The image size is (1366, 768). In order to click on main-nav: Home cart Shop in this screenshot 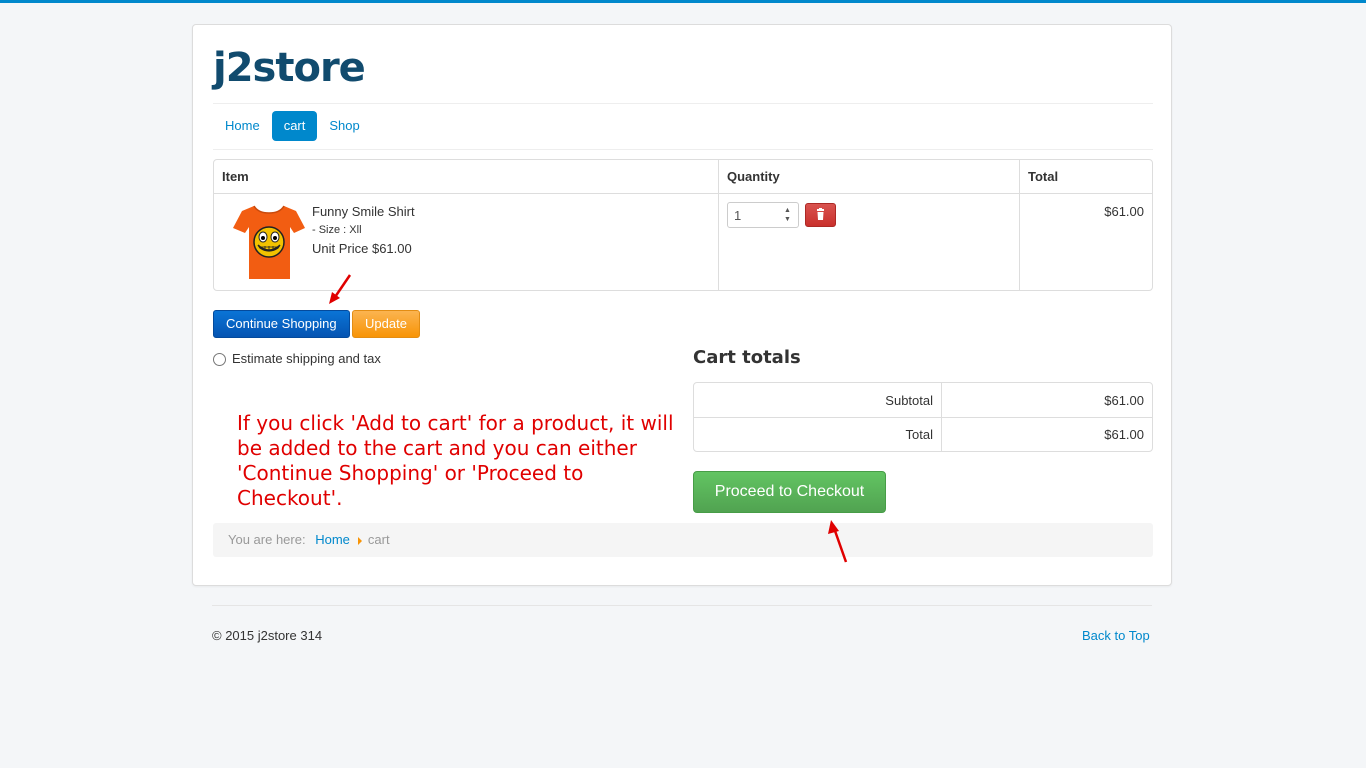, I will do `click(292, 126)`.